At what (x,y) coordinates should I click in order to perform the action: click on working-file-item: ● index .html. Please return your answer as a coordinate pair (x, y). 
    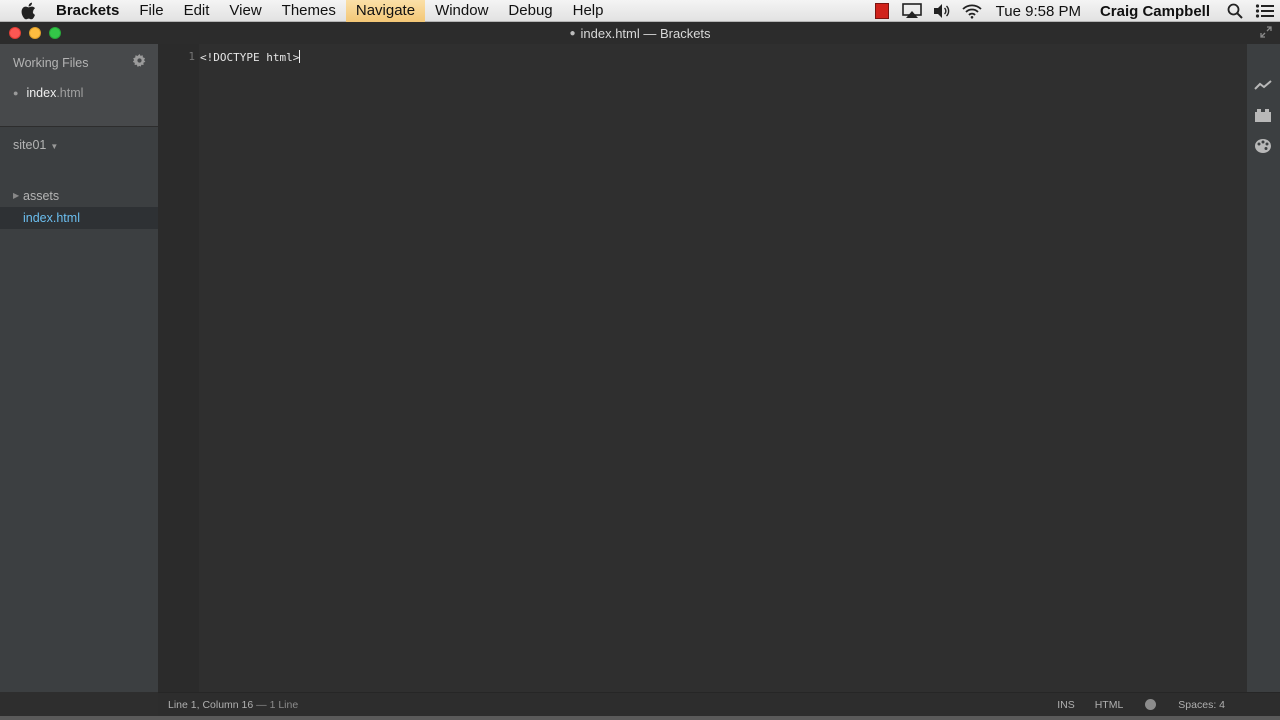
    Looking at the image, I should click on (48, 93).